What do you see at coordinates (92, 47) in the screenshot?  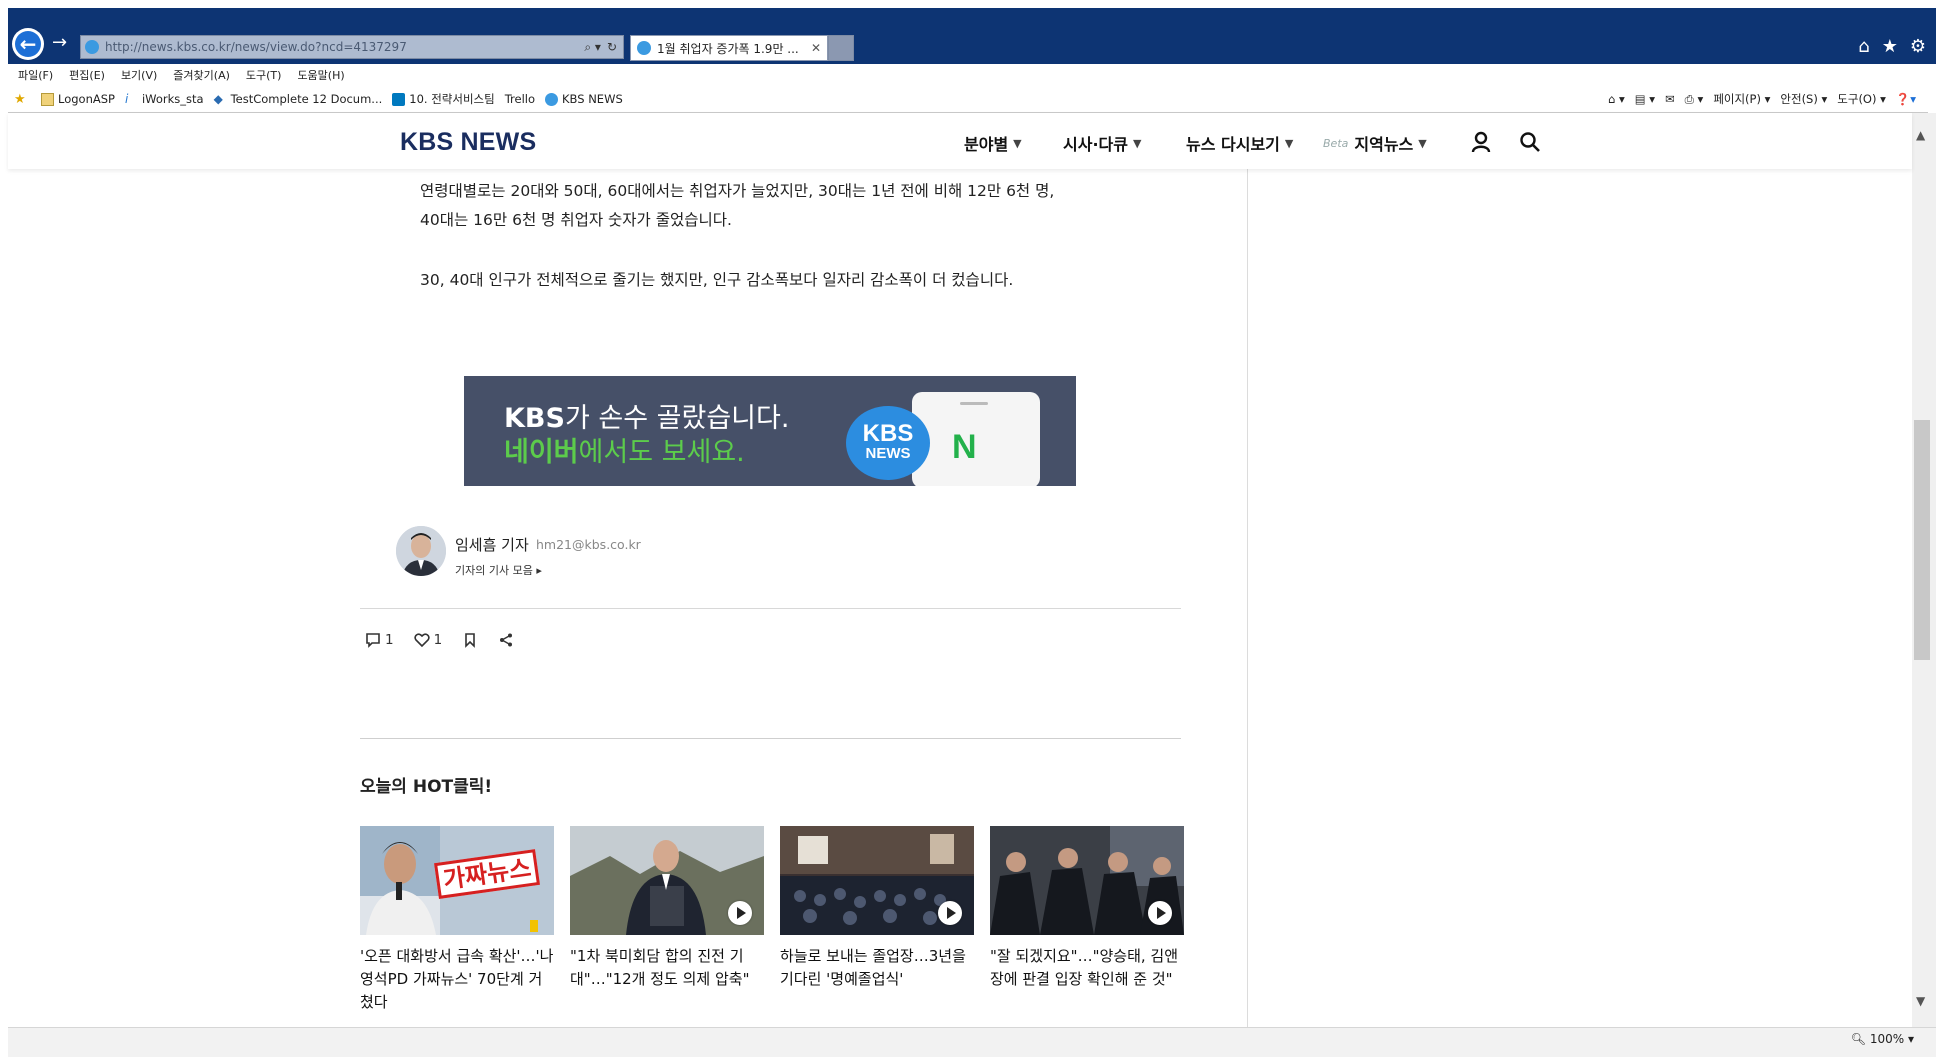 I see `site-favicon-icon` at bounding box center [92, 47].